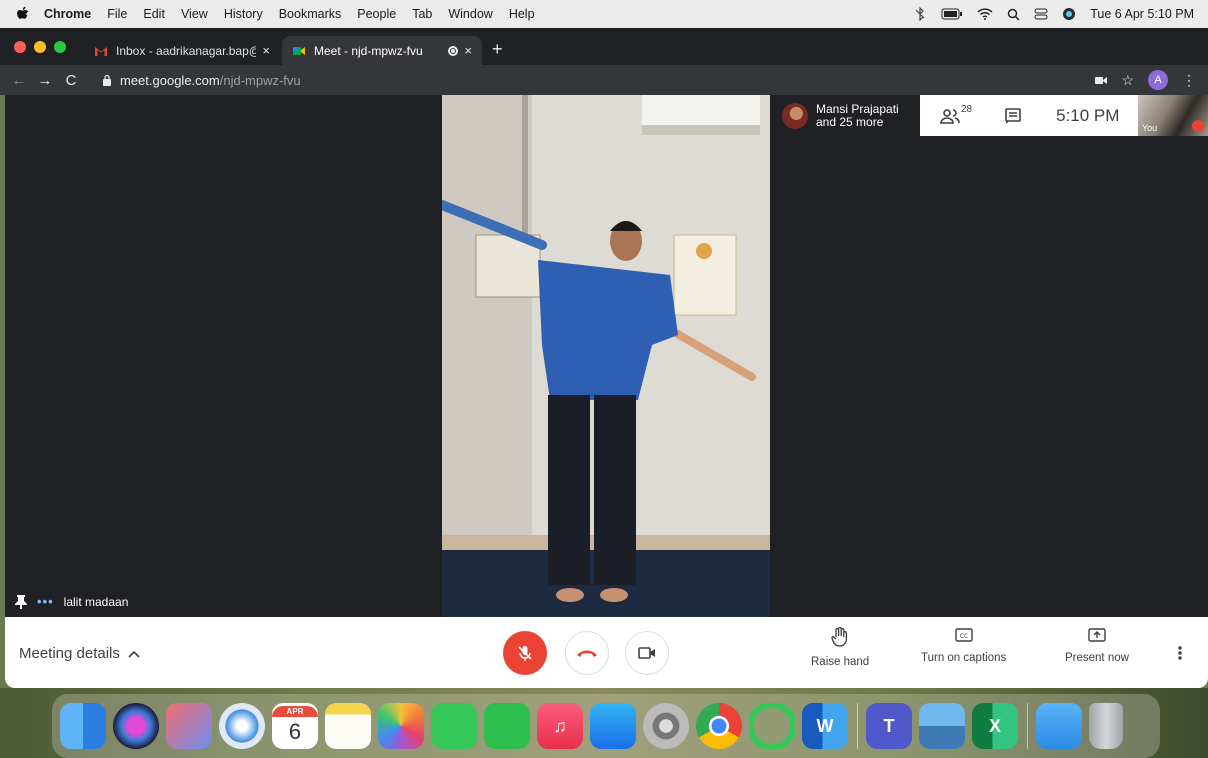 This screenshot has height=758, width=1208. I want to click on active-speakers-chip: Mansi Prajapati and 25 more, so click(849, 115).